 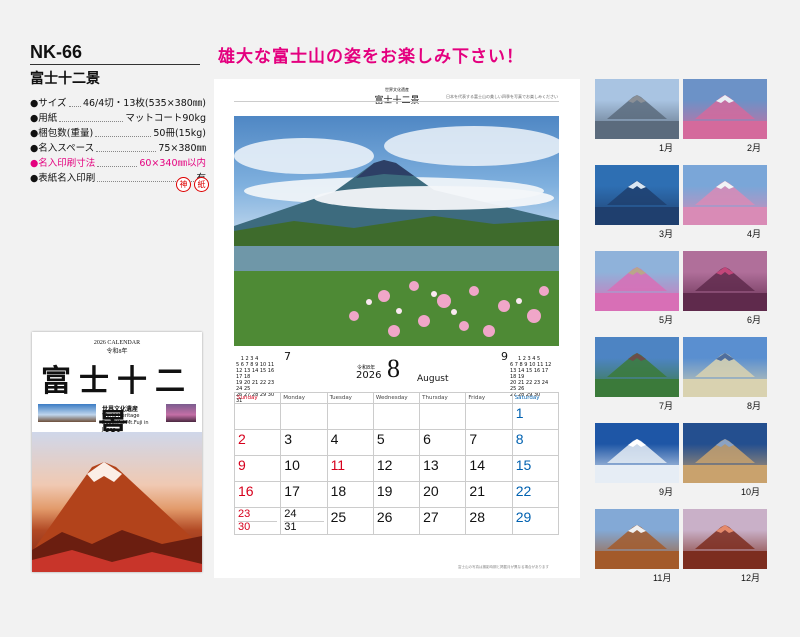 What do you see at coordinates (63, 163) in the screenshot?
I see `spec-label: ●名入印刷寸法` at bounding box center [63, 163].